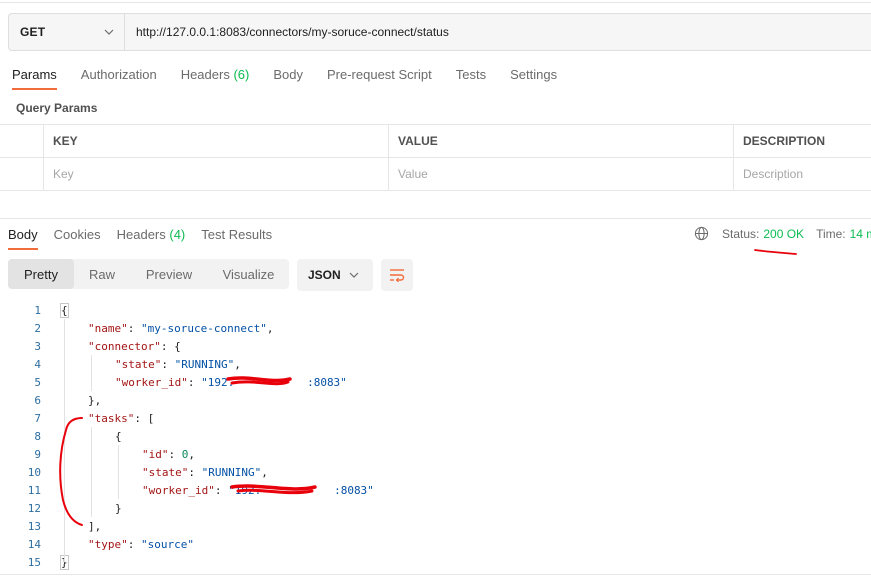 This screenshot has width=871, height=588. I want to click on view-pretty-button: Pretty, so click(41, 274).